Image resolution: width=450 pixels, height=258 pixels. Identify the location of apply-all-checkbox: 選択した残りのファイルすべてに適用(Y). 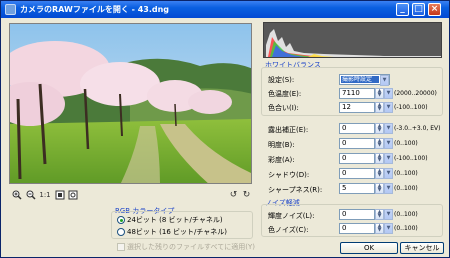
(186, 247).